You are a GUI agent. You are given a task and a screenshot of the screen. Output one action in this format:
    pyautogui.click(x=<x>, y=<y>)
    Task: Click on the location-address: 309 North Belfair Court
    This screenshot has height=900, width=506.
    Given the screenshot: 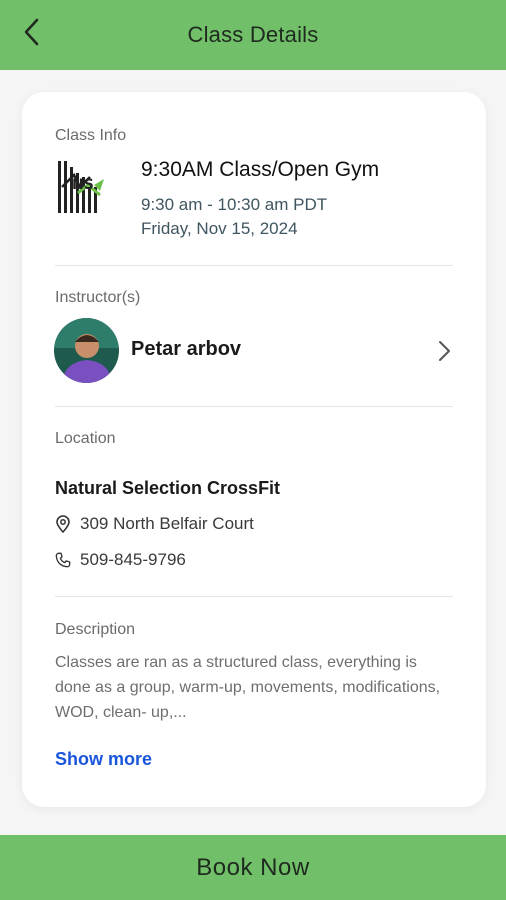 What is the action you would take?
    pyautogui.click(x=167, y=523)
    